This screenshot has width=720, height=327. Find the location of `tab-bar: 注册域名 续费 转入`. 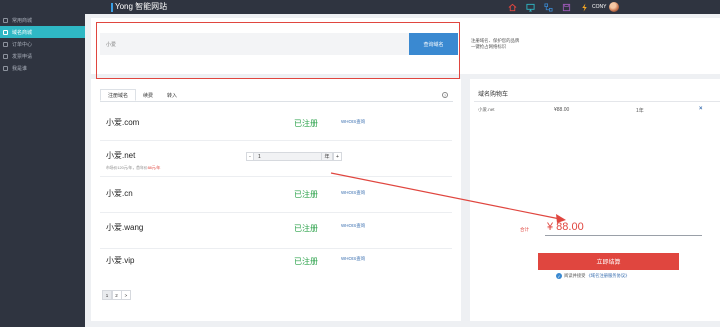

tab-bar: 注册域名 续费 转入 is located at coordinates (142, 95).